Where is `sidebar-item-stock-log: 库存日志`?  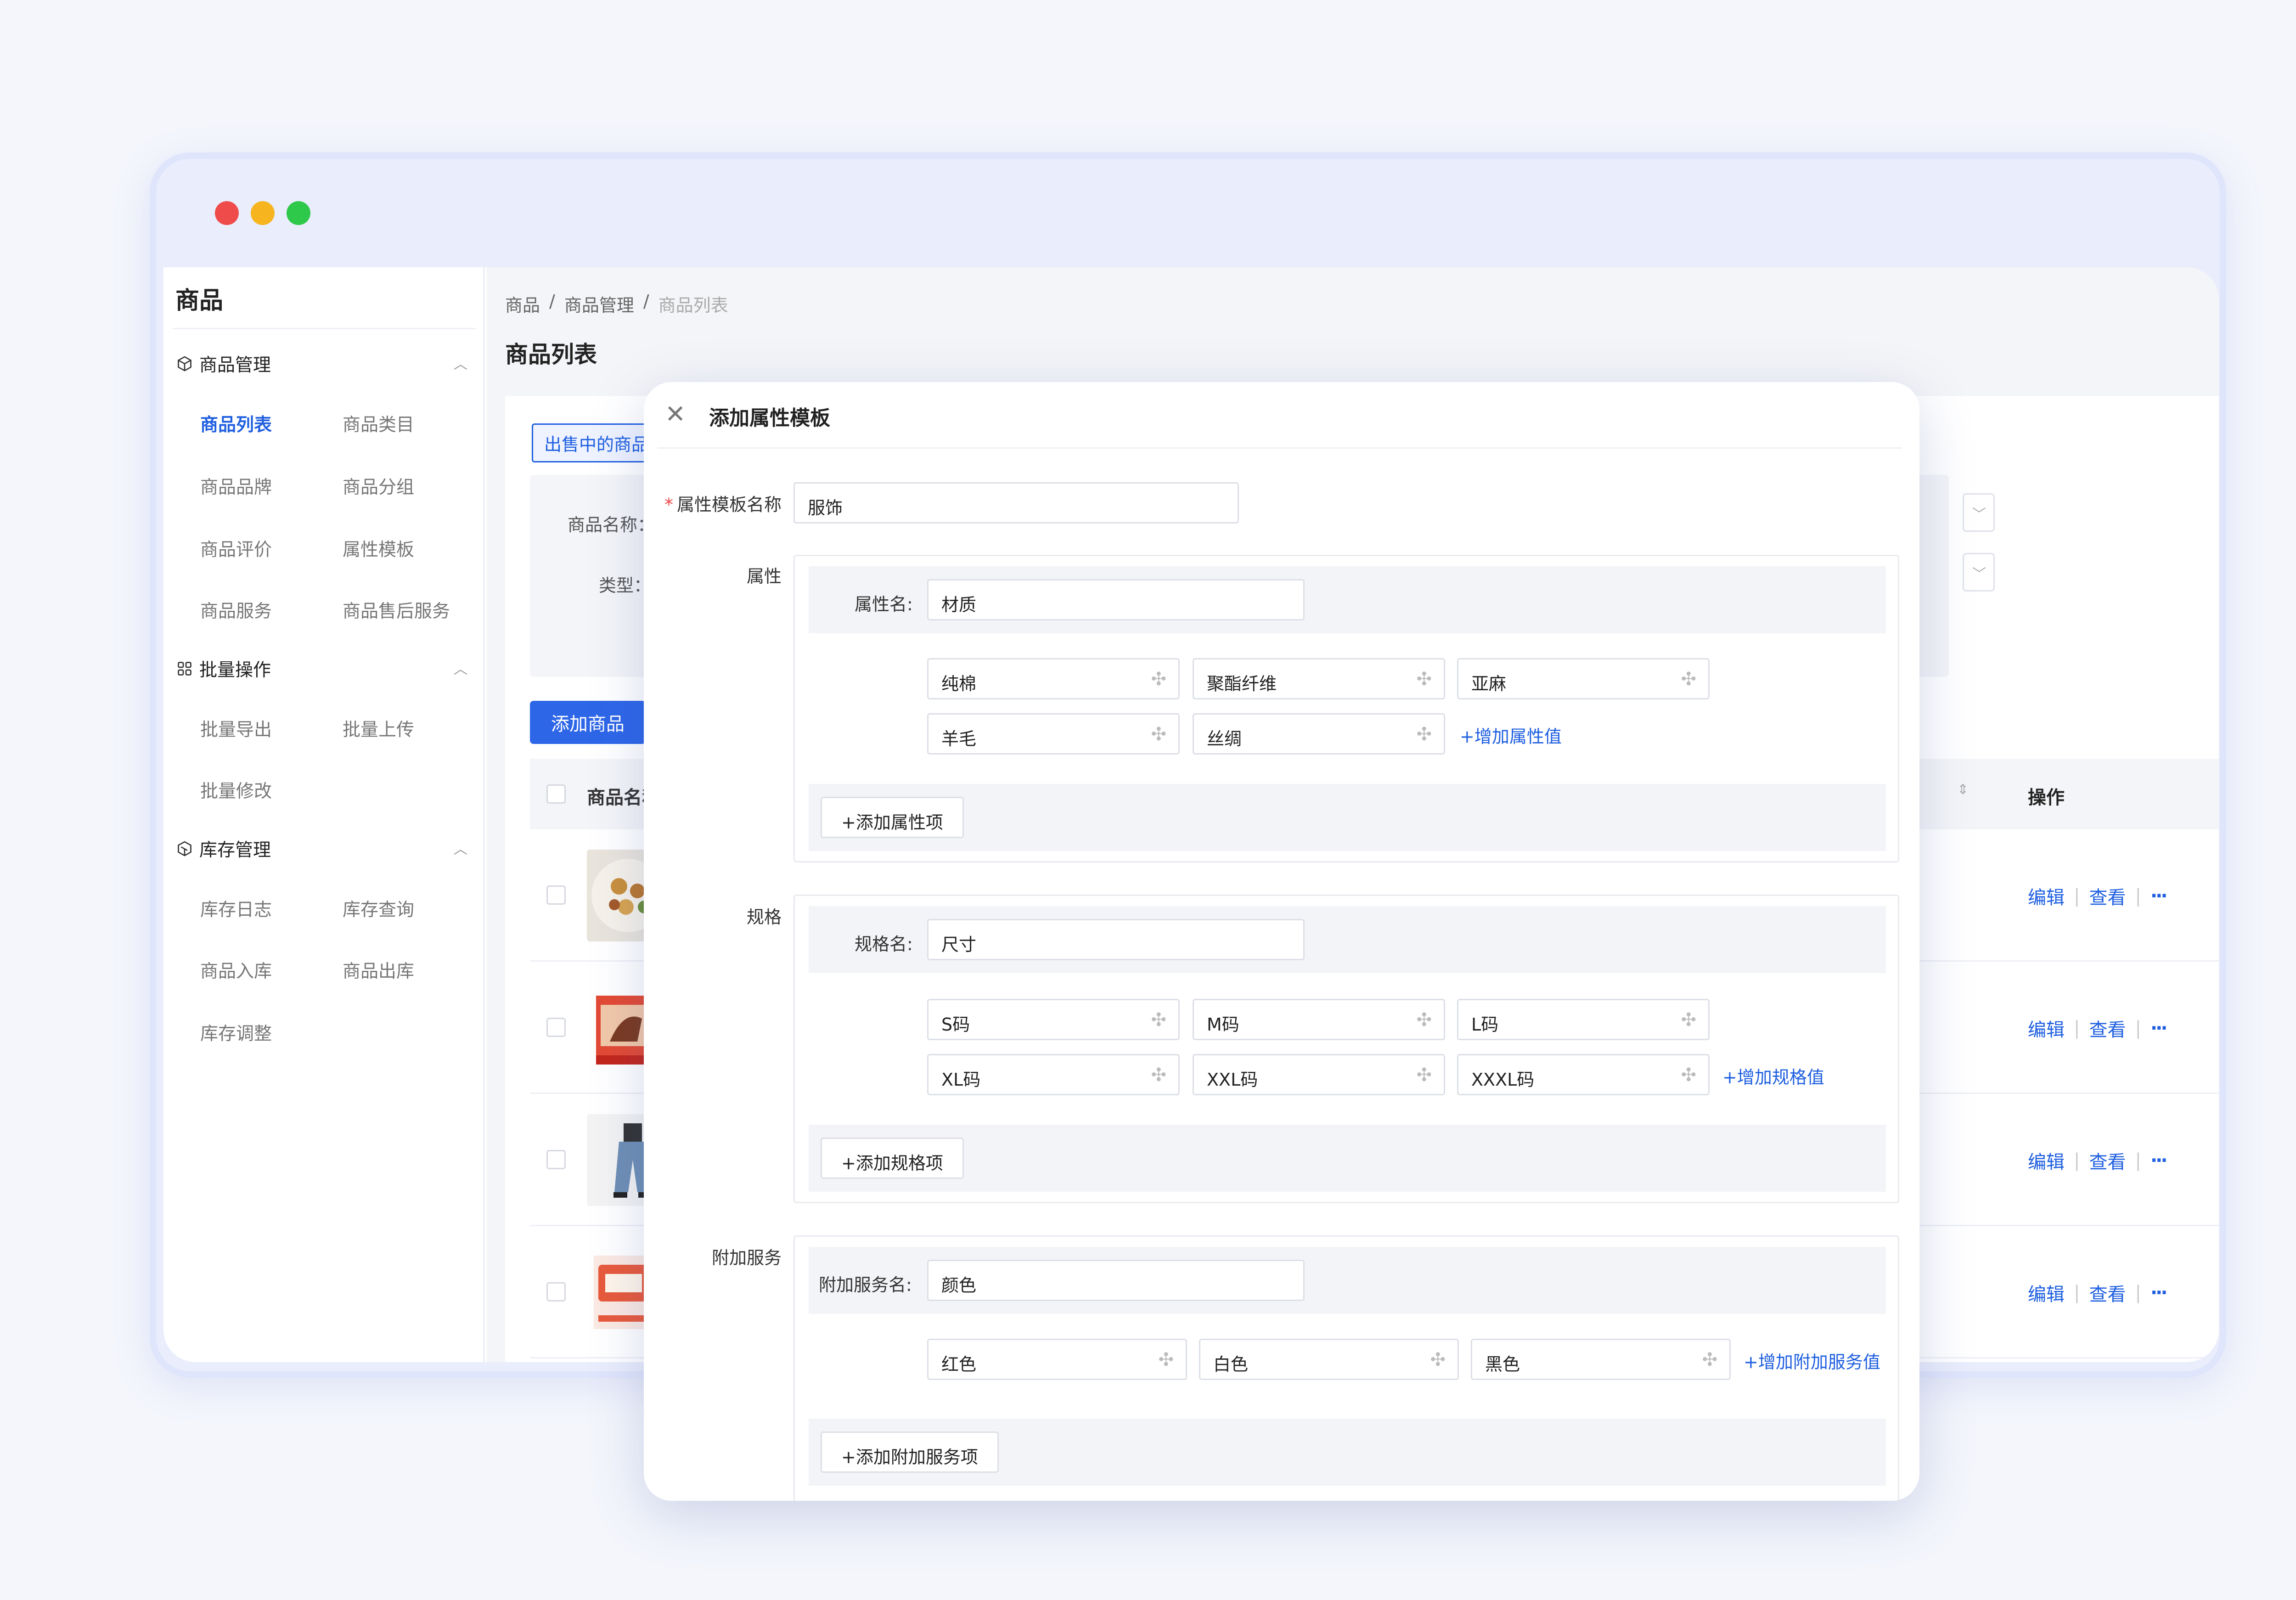
sidebar-item-stock-log: 库存日志 is located at coordinates (236, 909).